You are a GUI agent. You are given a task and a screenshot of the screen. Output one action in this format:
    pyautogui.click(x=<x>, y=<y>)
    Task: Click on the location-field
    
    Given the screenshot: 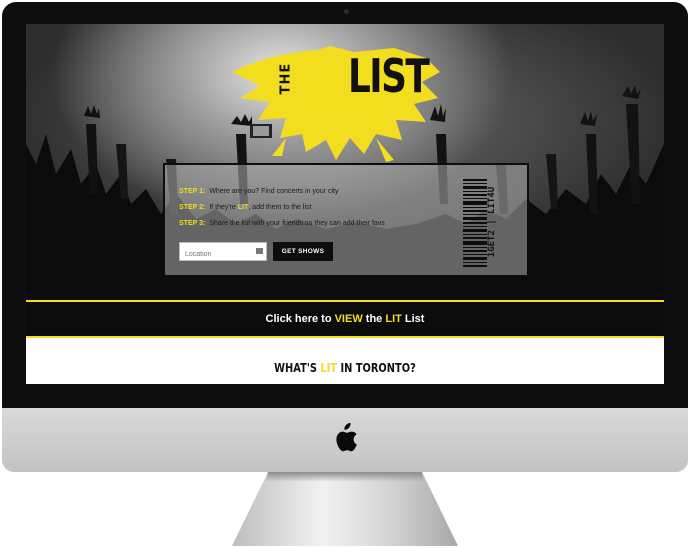 What is the action you would take?
    pyautogui.click(x=223, y=252)
    